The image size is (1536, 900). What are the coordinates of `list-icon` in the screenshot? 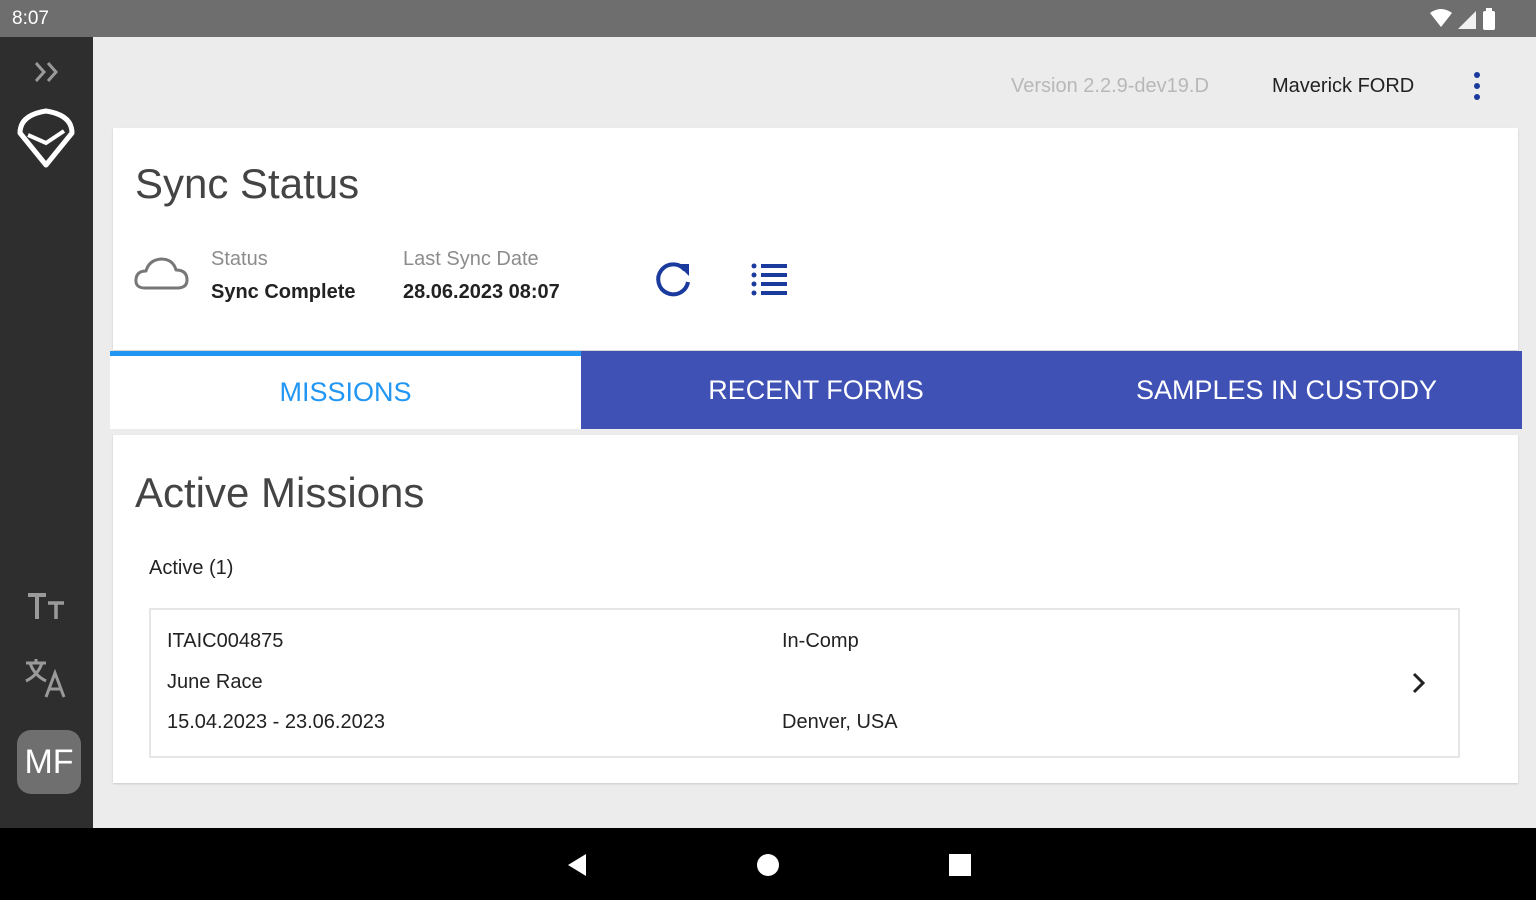 It's located at (769, 278).